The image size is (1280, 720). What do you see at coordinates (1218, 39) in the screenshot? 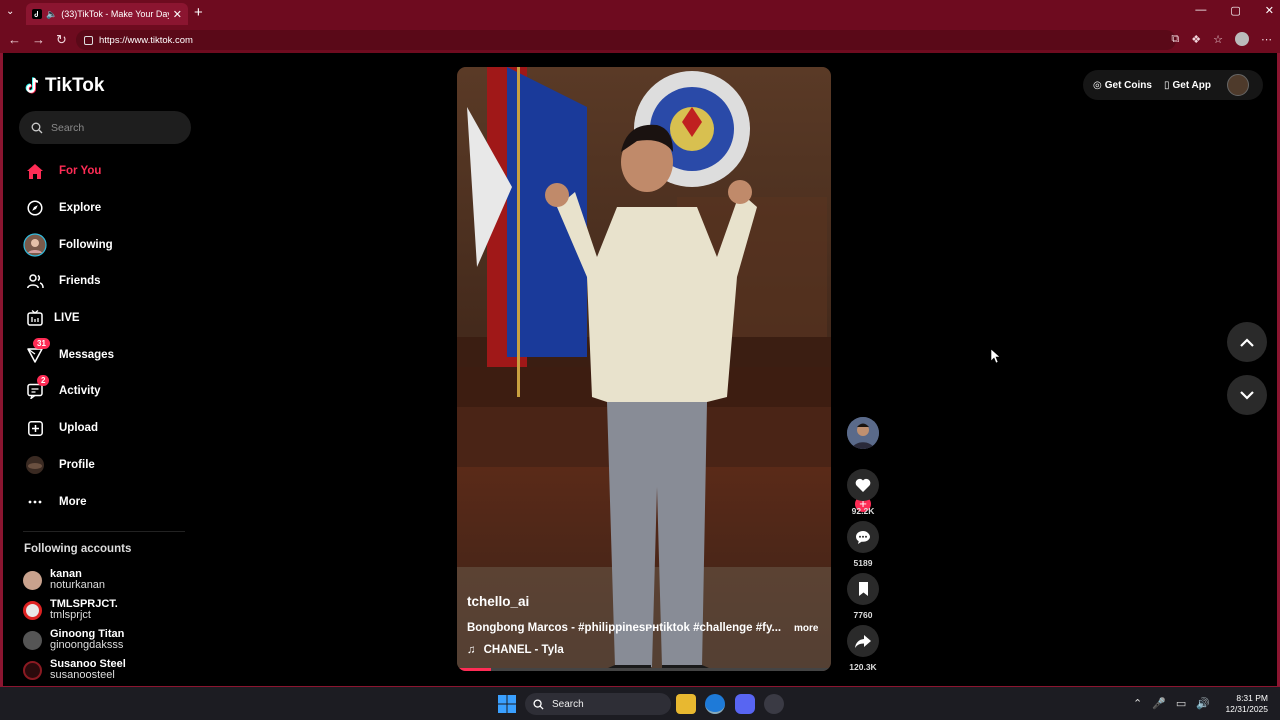
I see `favorites-icon: ☆` at bounding box center [1218, 39].